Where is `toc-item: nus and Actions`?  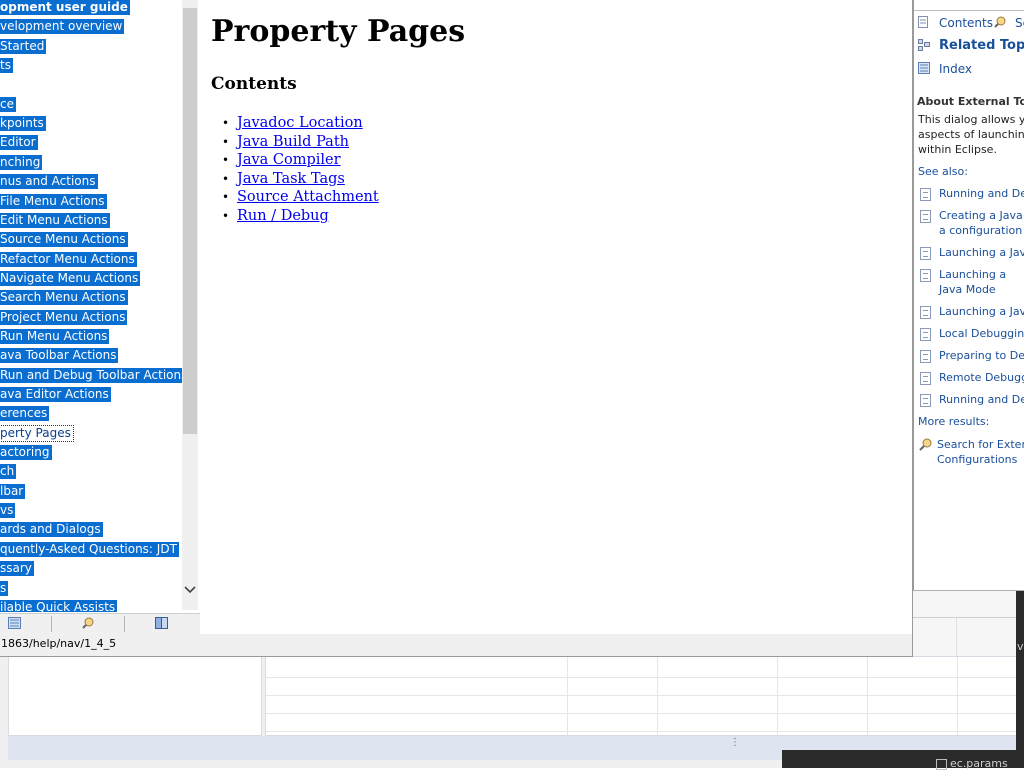
toc-item: nus and Actions is located at coordinates (49, 182).